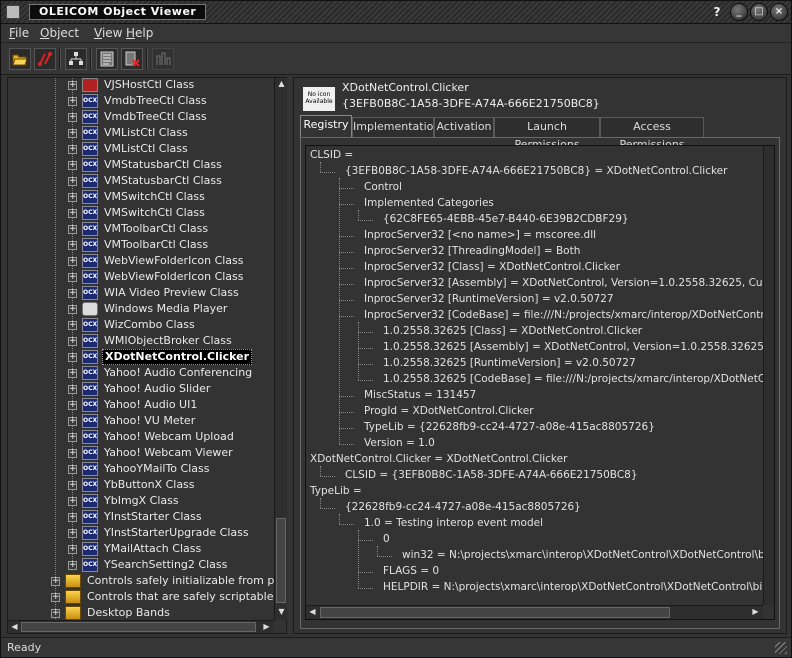 Image resolution: width=792 pixels, height=658 pixels. I want to click on tree-item: + OCX YbImgX Class, so click(124, 501).